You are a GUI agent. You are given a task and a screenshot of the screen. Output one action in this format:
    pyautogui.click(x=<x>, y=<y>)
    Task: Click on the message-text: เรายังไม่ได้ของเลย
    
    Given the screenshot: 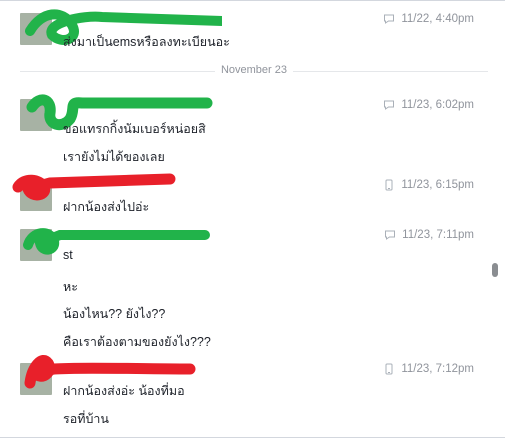 What is the action you would take?
    pyautogui.click(x=114, y=157)
    